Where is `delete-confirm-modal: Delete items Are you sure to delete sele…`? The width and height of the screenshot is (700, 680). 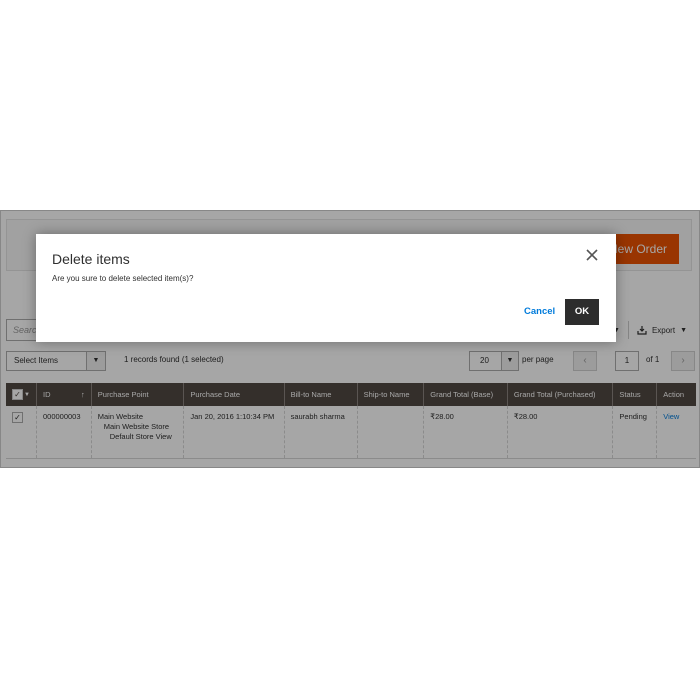 delete-confirm-modal: Delete items Are you sure to delete sele… is located at coordinates (326, 288).